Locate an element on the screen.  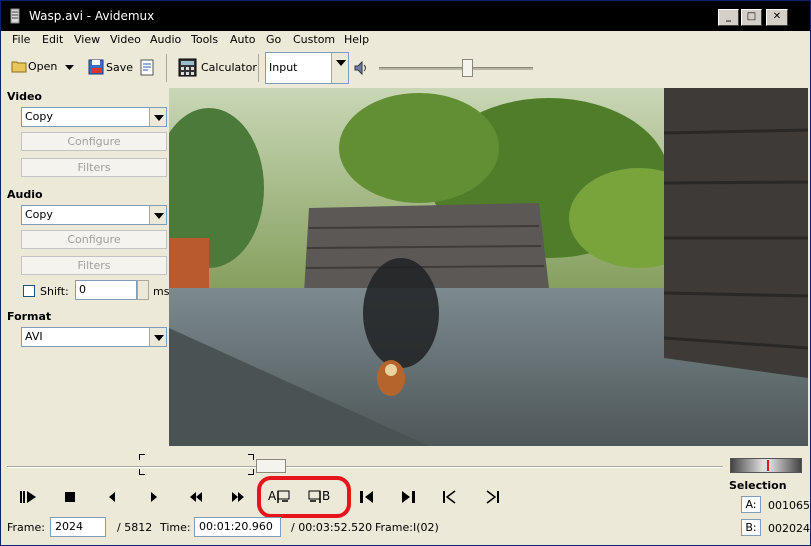
maximize-button: □ is located at coordinates (751, 17).